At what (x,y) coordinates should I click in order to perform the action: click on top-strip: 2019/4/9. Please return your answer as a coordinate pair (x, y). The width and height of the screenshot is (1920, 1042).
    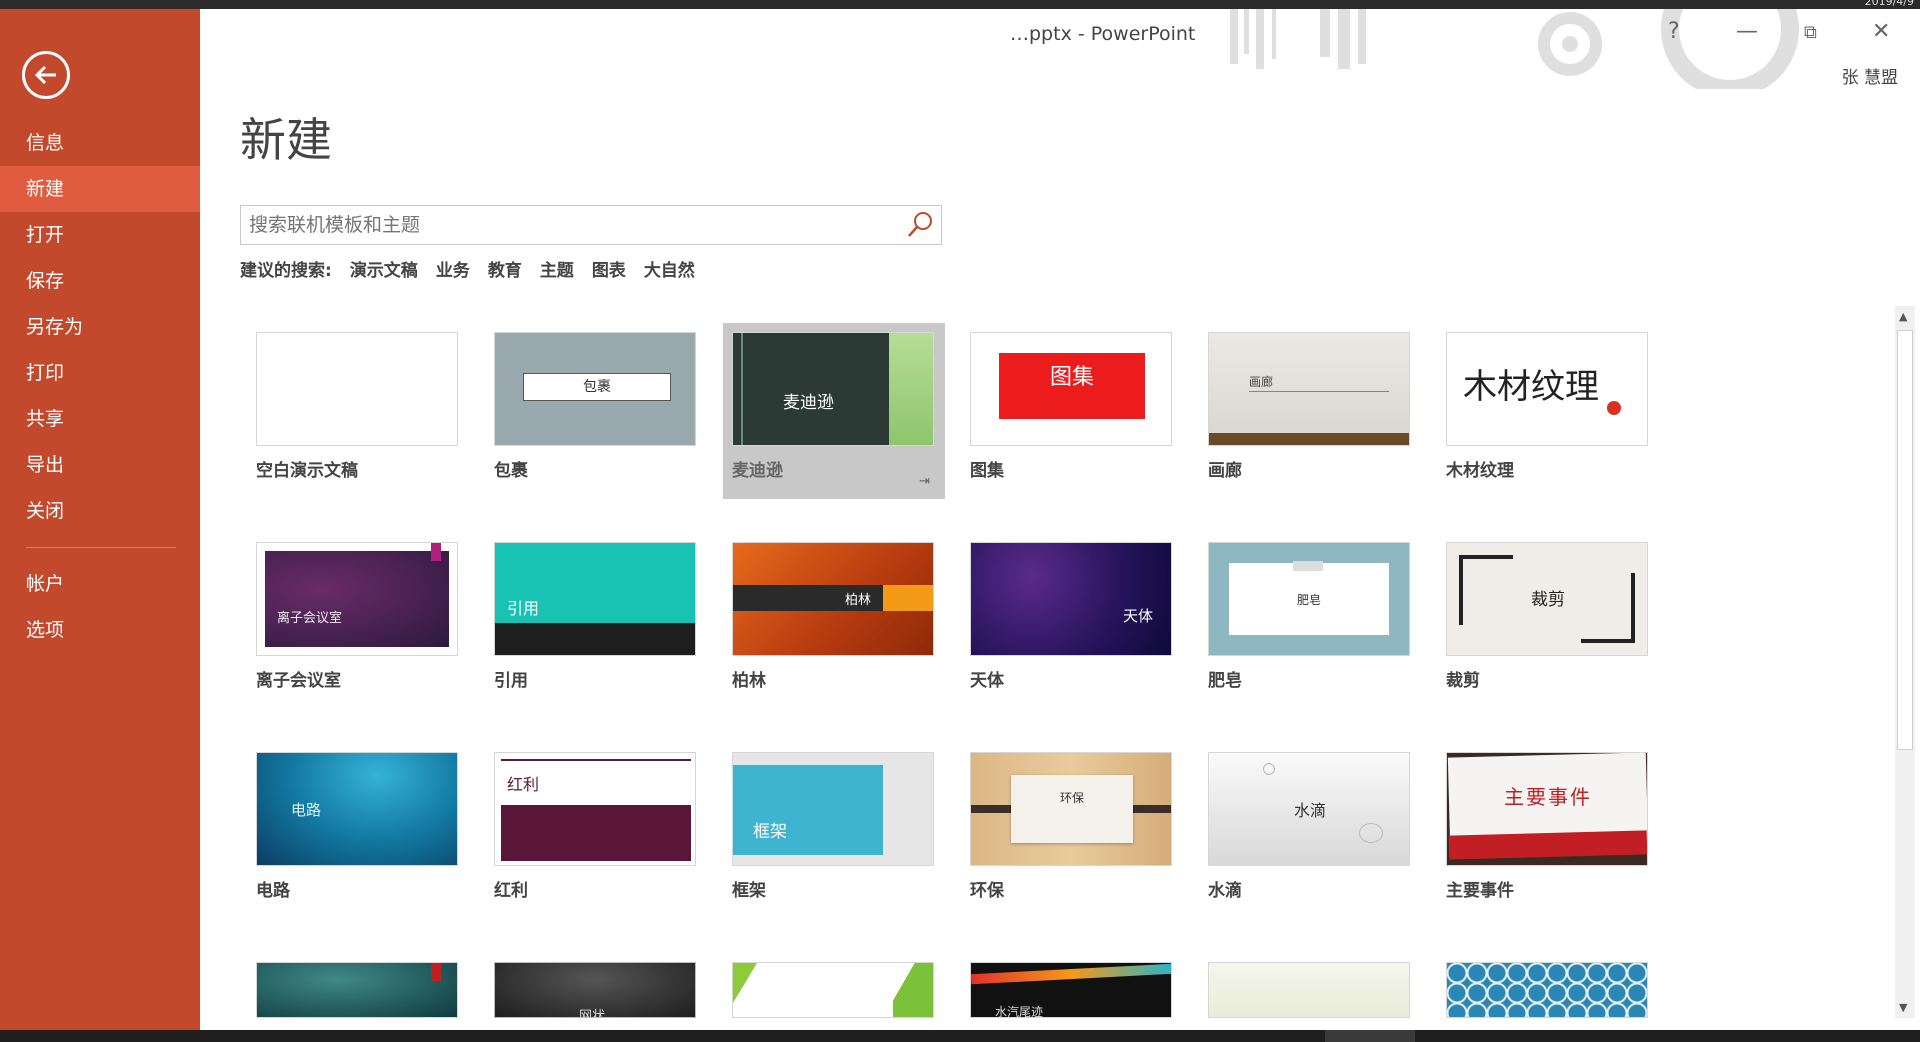
    Looking at the image, I should click on (960, 4).